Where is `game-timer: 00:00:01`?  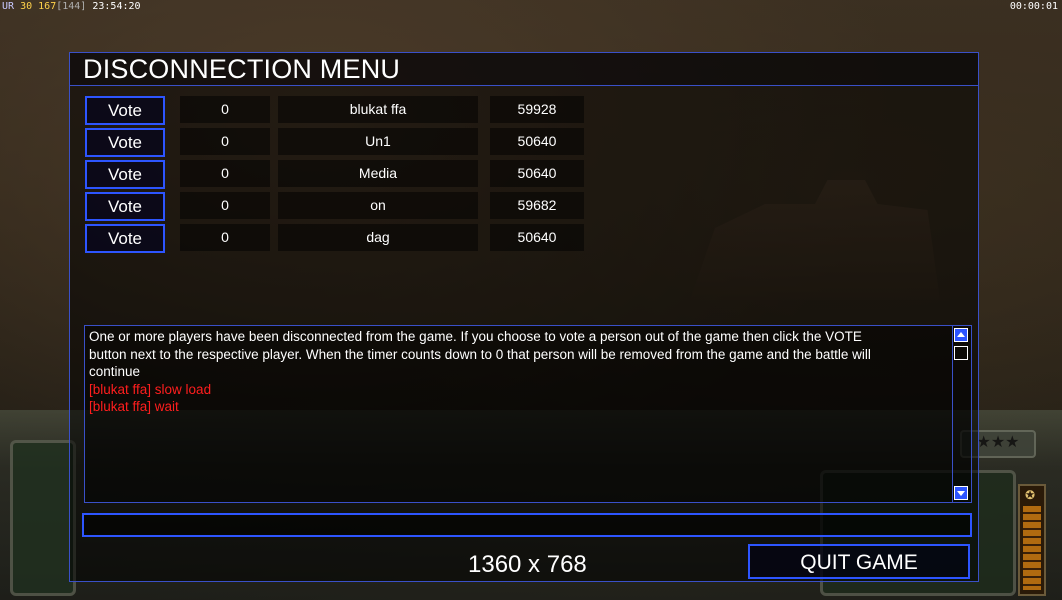 game-timer: 00:00:01 is located at coordinates (1033, 6).